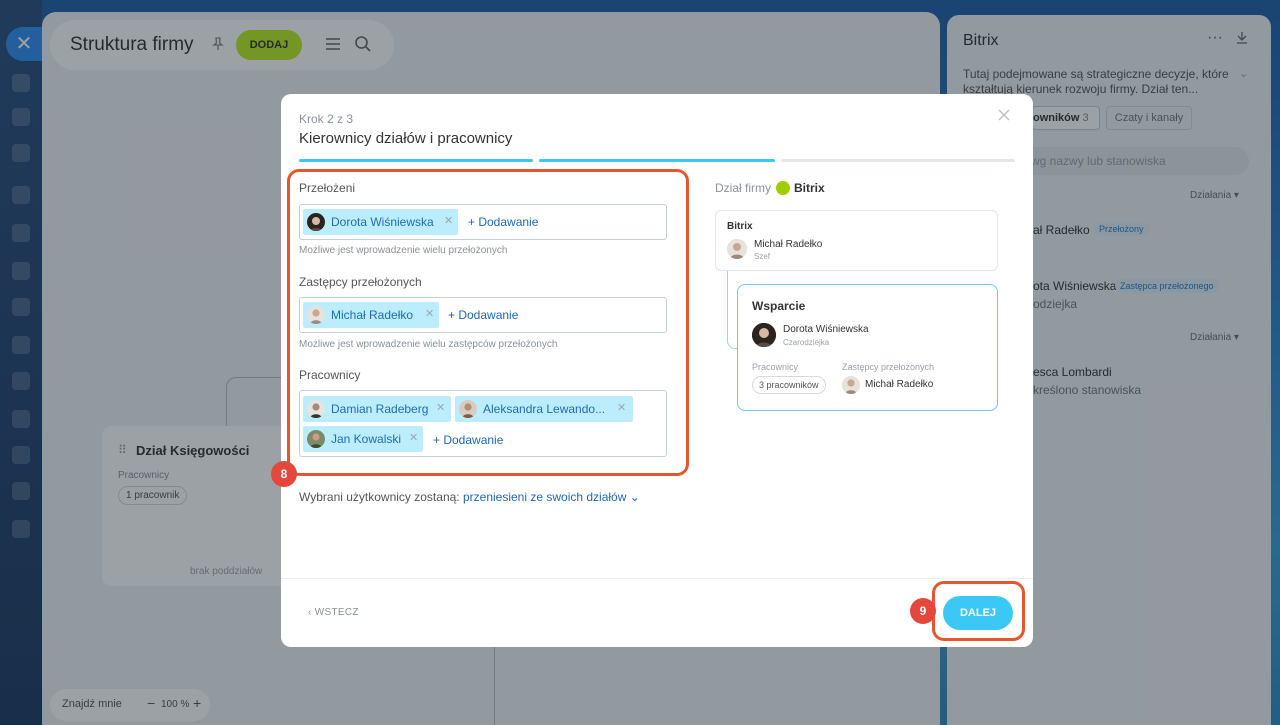 Image resolution: width=1280 pixels, height=725 pixels. What do you see at coordinates (634, 497) in the screenshot?
I see `chevron-down-icon: ⌄` at bounding box center [634, 497].